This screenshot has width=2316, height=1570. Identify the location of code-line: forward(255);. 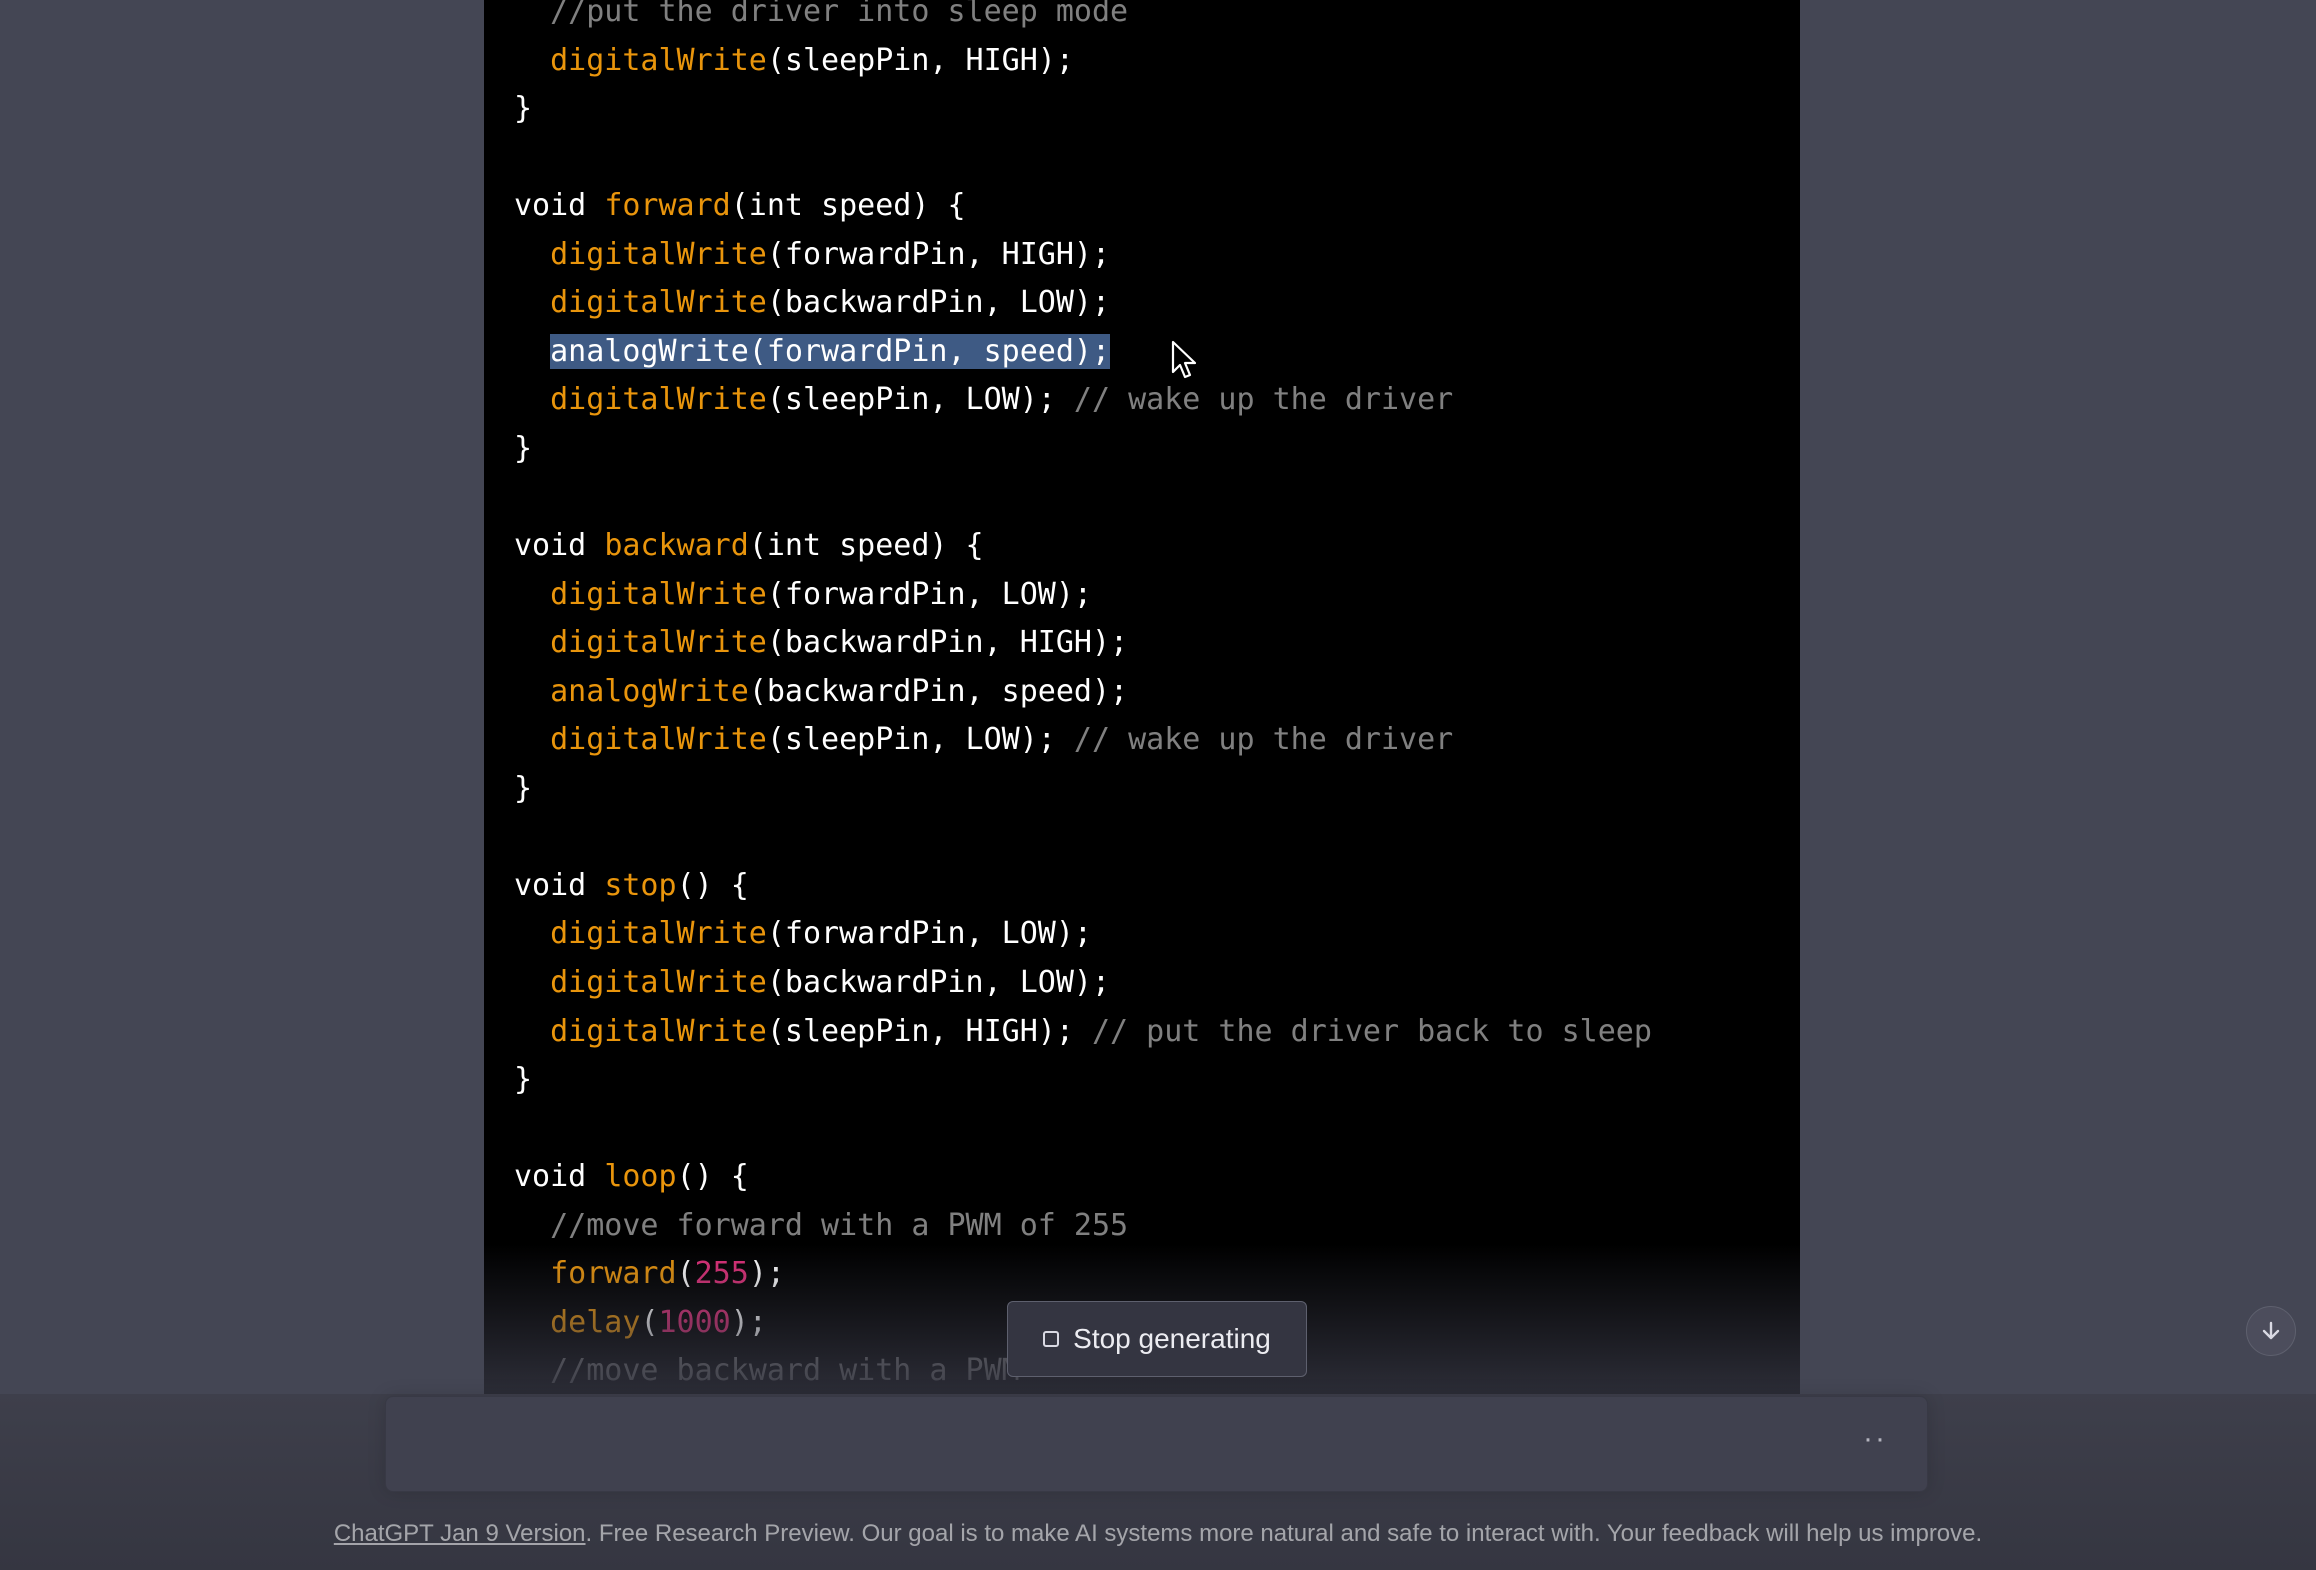
(649, 1274).